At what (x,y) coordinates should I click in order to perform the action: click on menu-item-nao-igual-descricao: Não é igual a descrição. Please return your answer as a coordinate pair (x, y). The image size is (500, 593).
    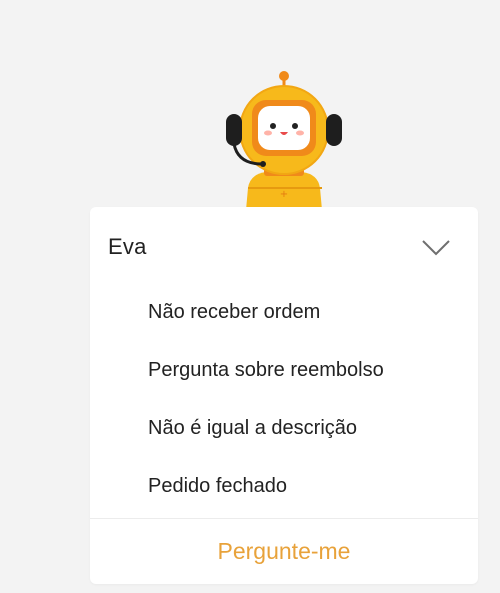
    Looking at the image, I should click on (284, 432).